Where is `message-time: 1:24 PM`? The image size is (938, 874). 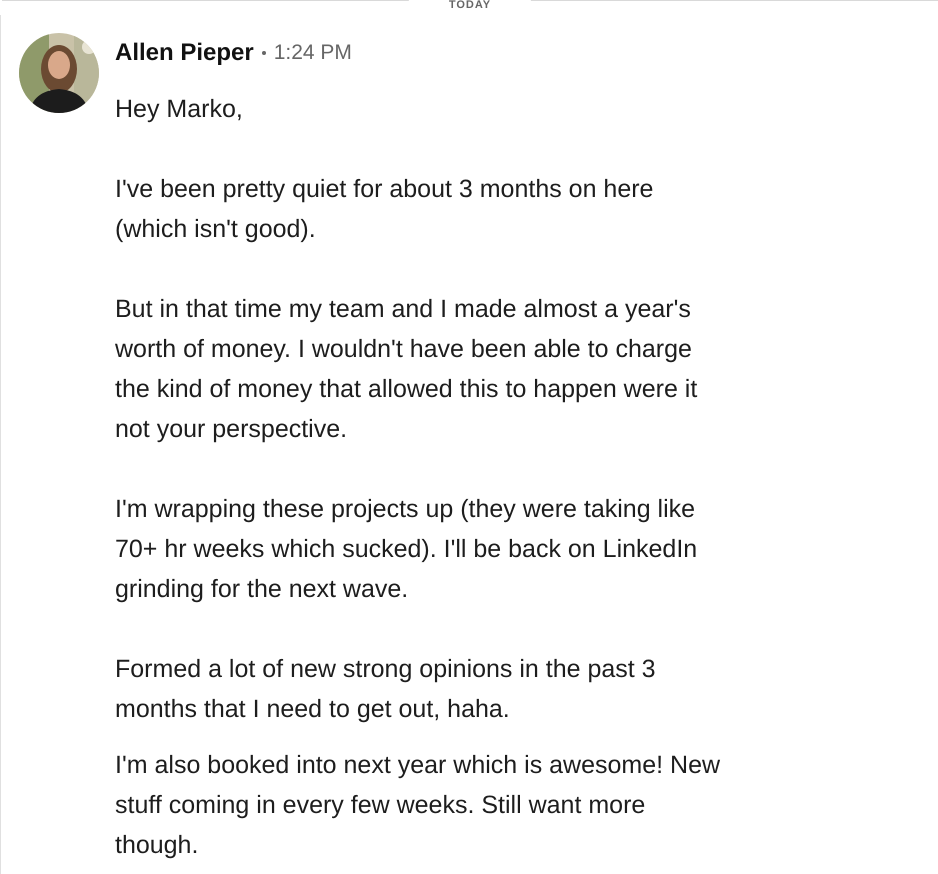 message-time: 1:24 PM is located at coordinates (313, 53).